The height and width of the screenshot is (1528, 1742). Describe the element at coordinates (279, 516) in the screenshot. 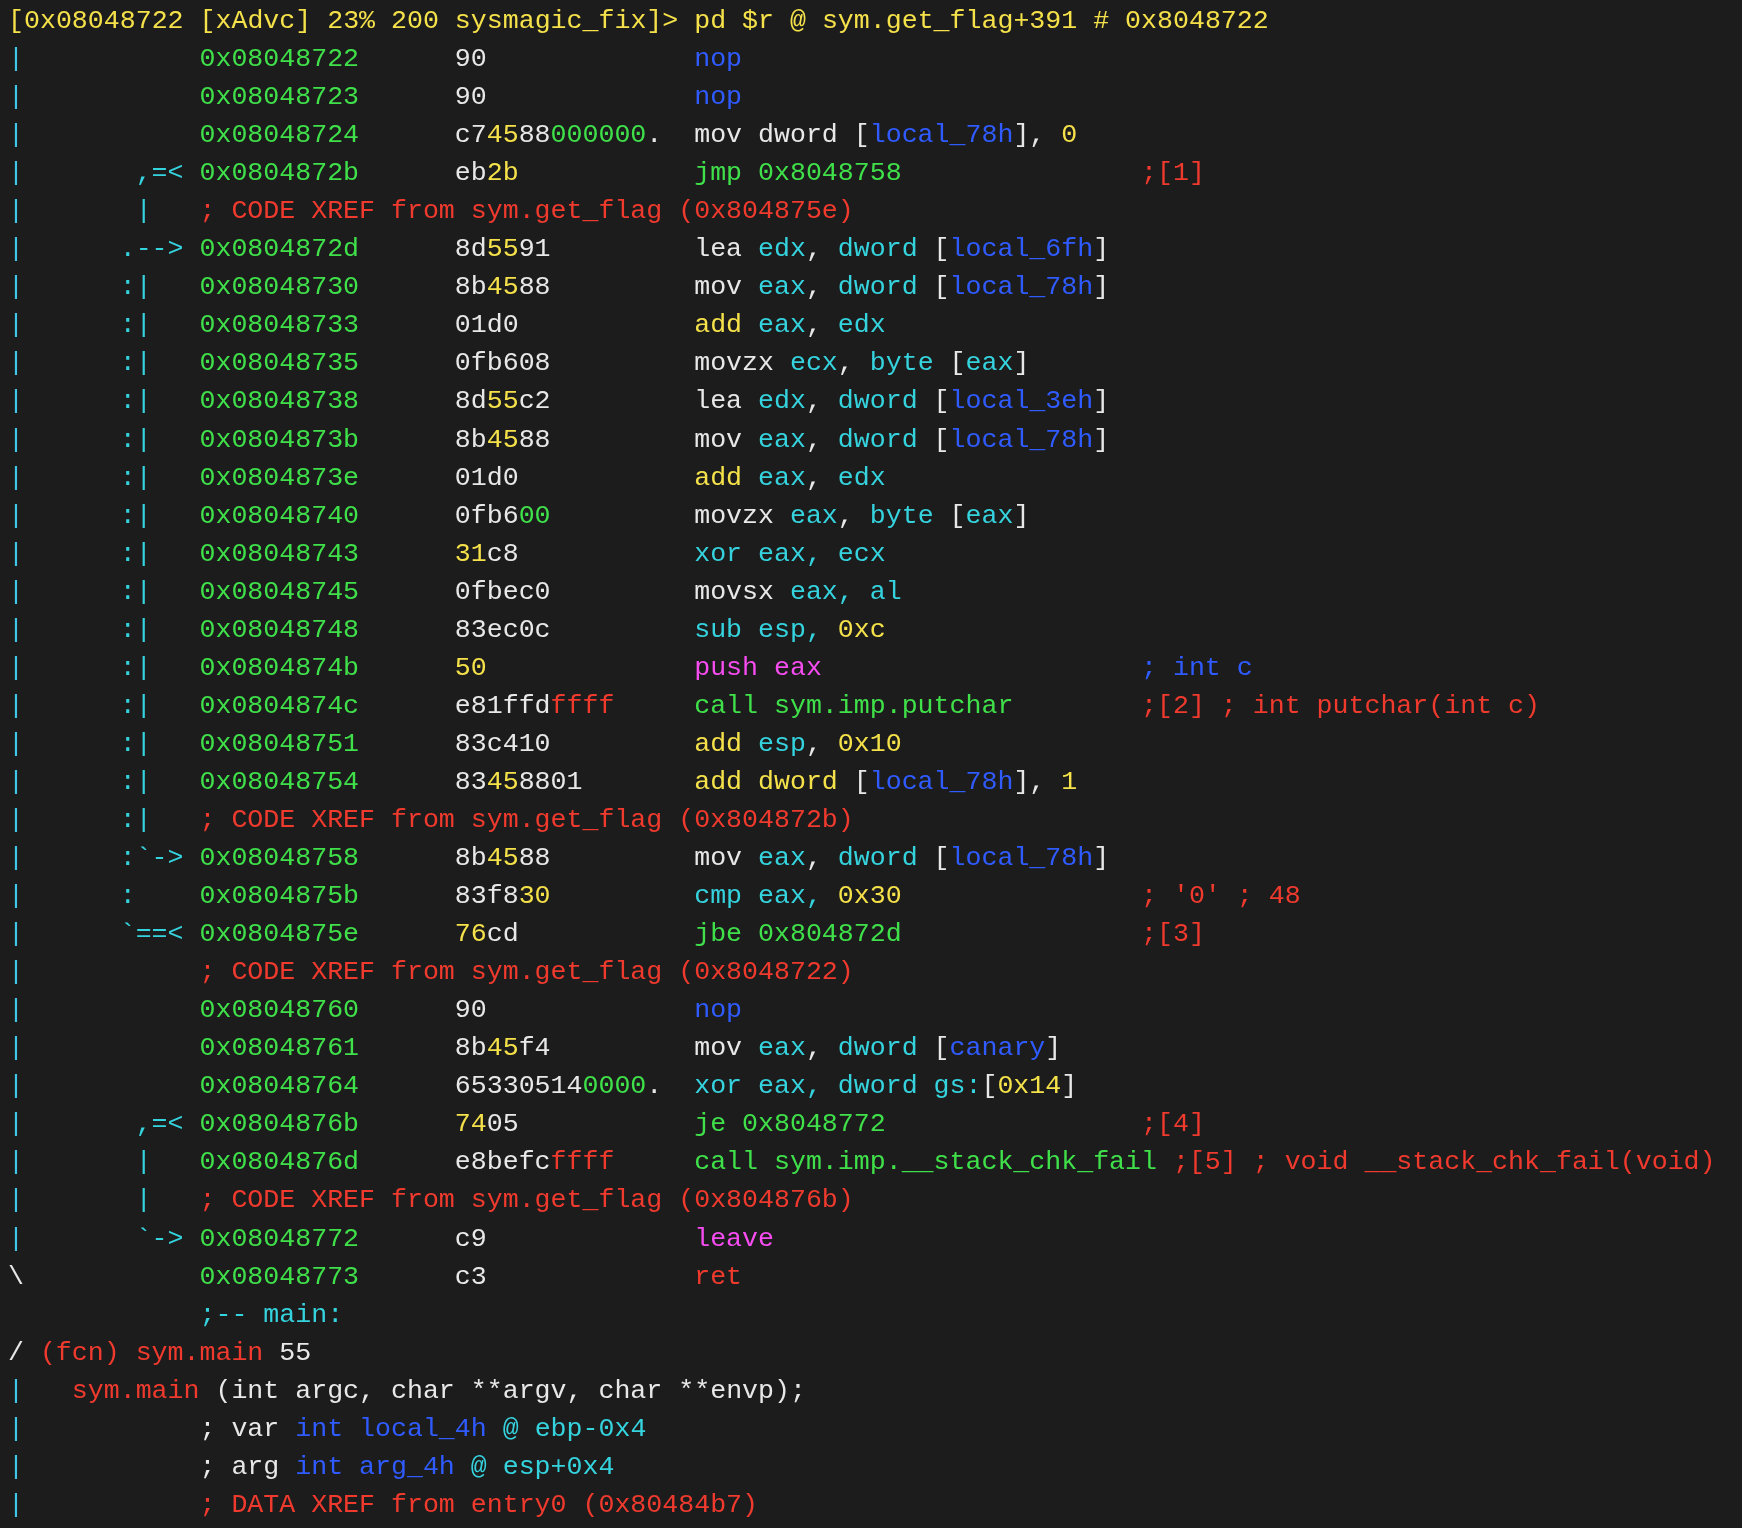

I see `address: 0x08048740` at that location.